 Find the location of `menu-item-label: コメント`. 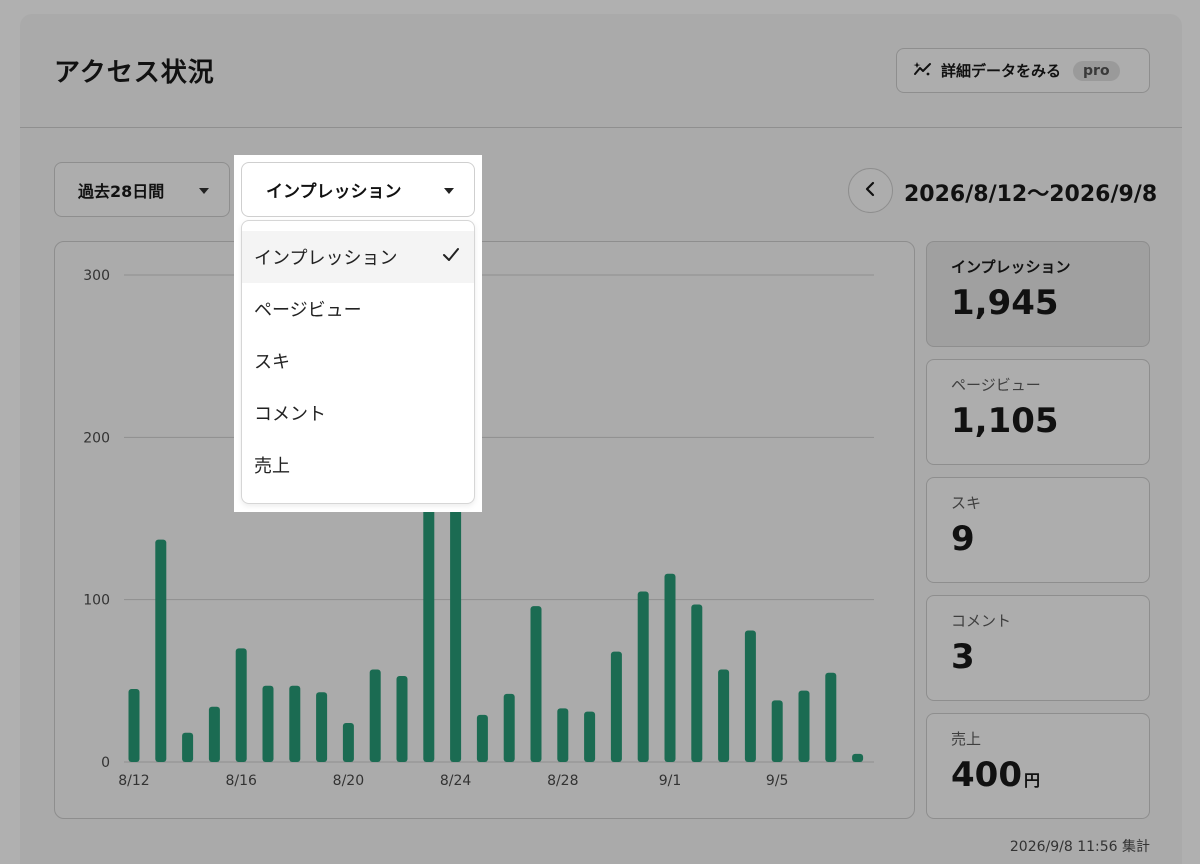

menu-item-label: コメント is located at coordinates (290, 414).